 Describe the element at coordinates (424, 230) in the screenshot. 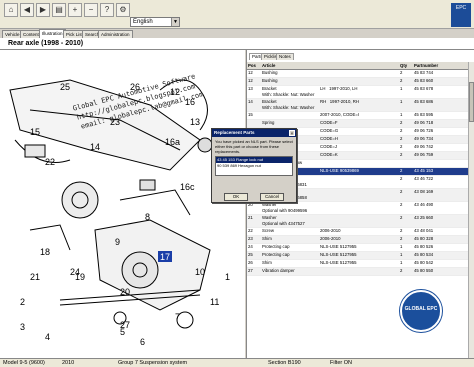

I see `cell-pn: 43 48 041` at that location.